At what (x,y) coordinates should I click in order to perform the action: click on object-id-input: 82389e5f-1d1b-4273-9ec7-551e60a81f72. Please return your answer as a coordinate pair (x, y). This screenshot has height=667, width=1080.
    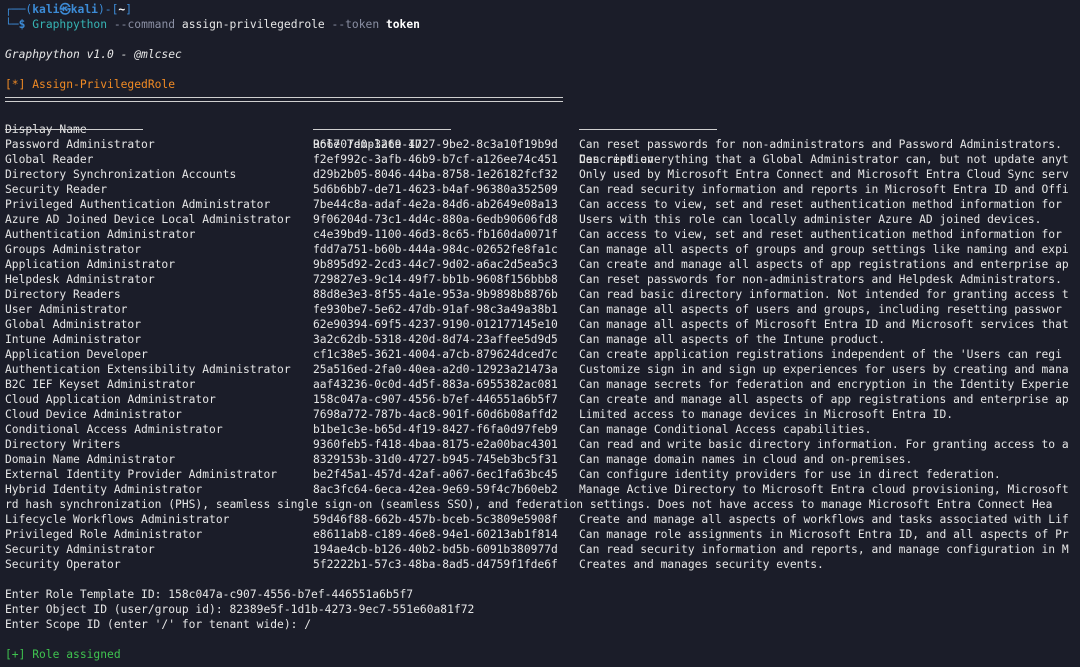
    Looking at the image, I should click on (351, 609).